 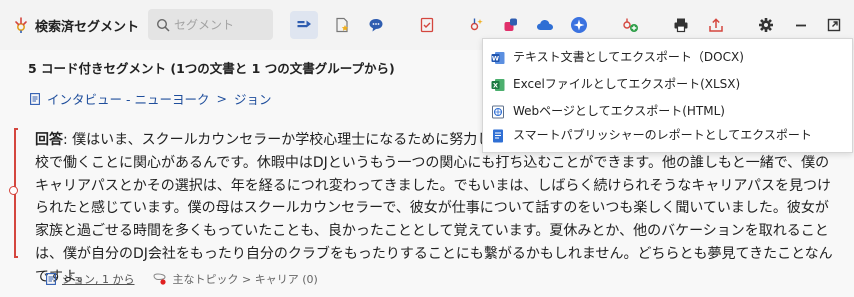 What do you see at coordinates (159, 279) in the screenshot?
I see `code-tag-icon` at bounding box center [159, 279].